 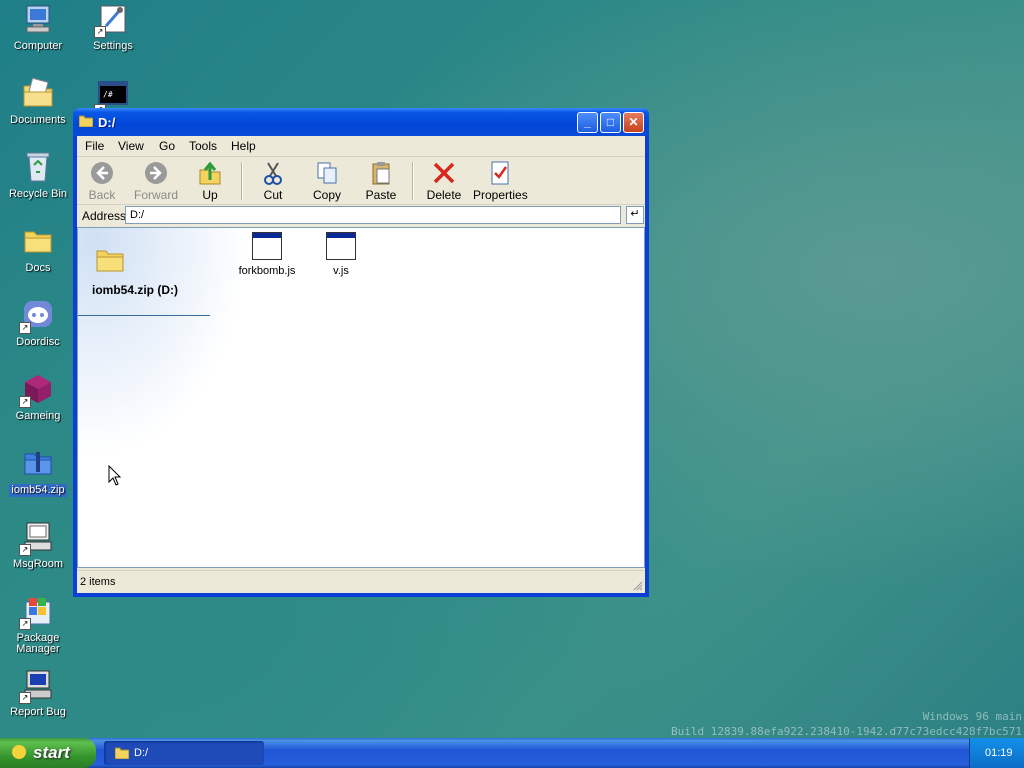 I want to click on up-button: Up, so click(x=210, y=181).